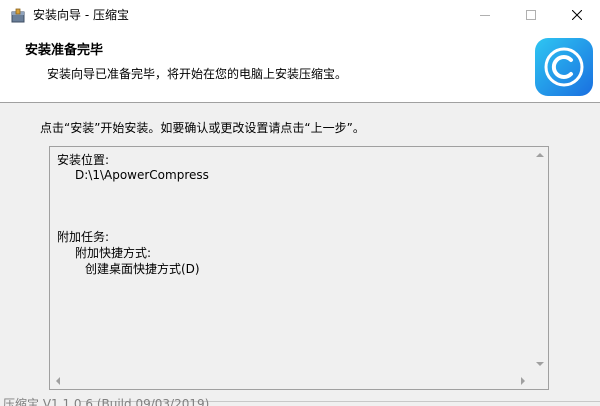  What do you see at coordinates (540, 364) in the screenshot?
I see `scroll-down-arrow-icon` at bounding box center [540, 364].